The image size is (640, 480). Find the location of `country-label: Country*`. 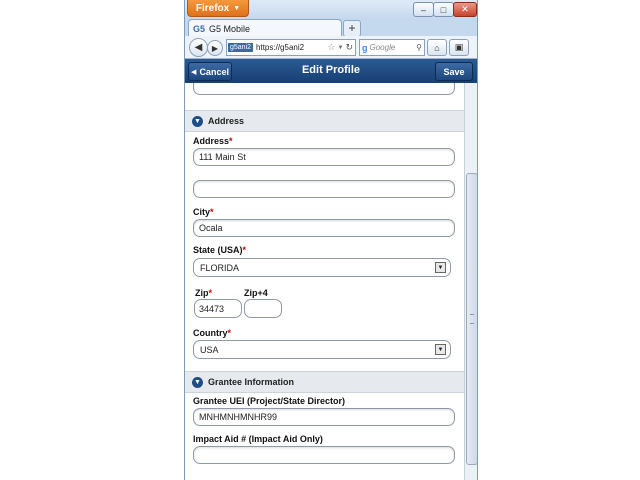

country-label: Country* is located at coordinates (212, 333).